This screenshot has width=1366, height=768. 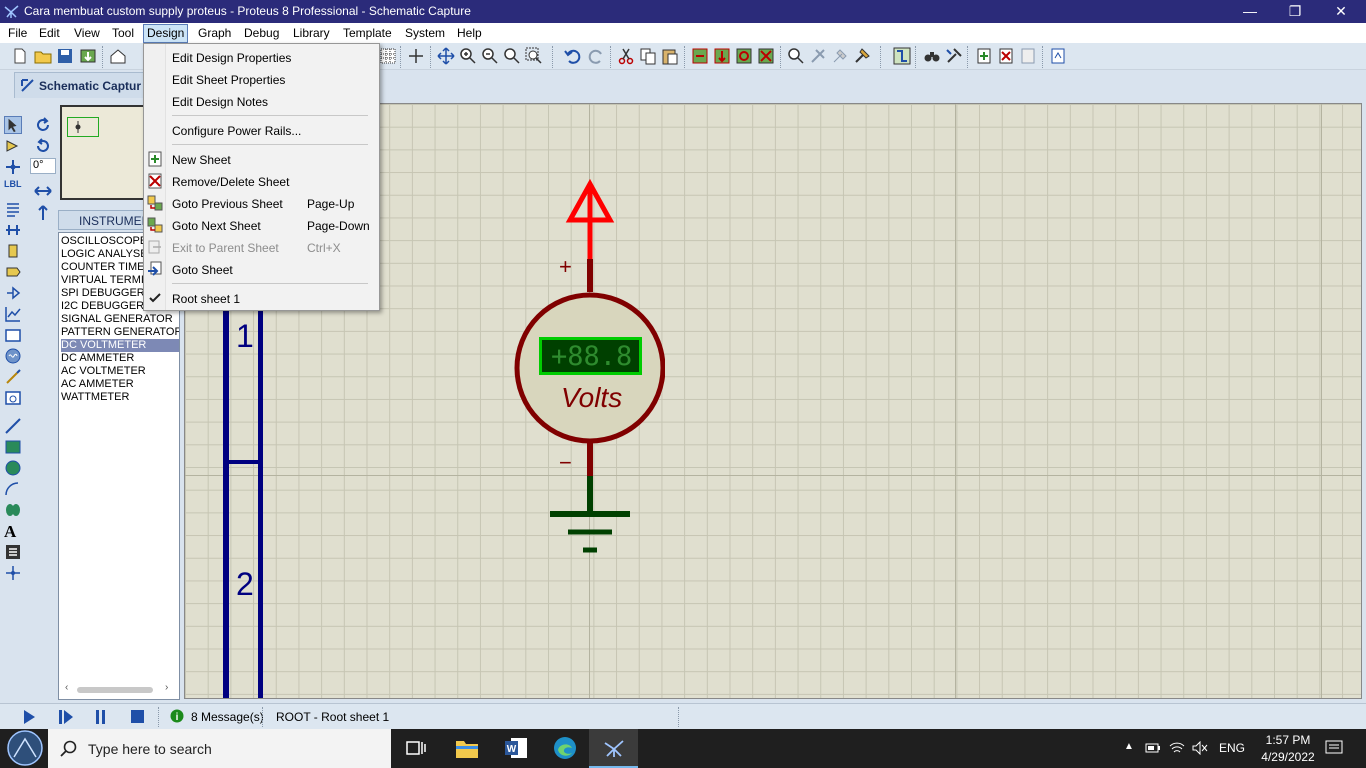 I want to click on decompose-icon, so click(x=862, y=56).